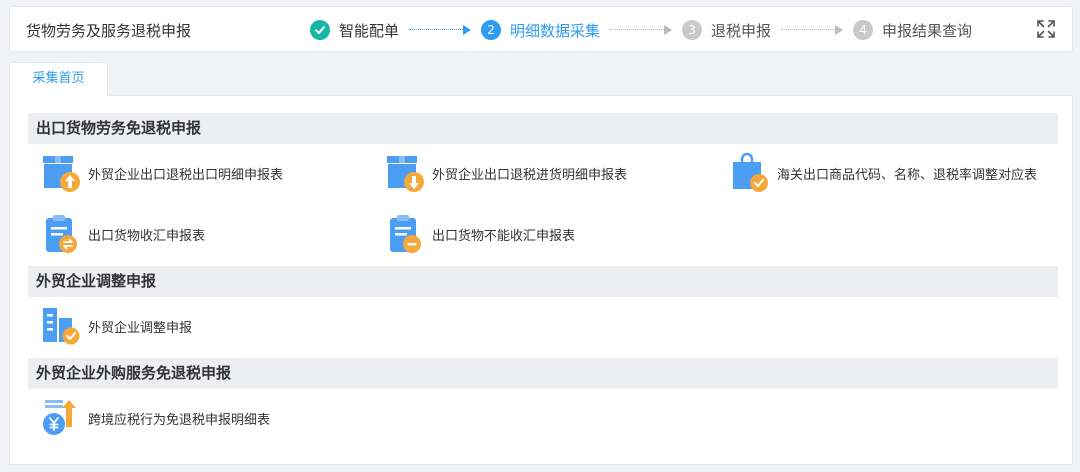  Describe the element at coordinates (863, 30) in the screenshot. I see `step-number: 4` at that location.